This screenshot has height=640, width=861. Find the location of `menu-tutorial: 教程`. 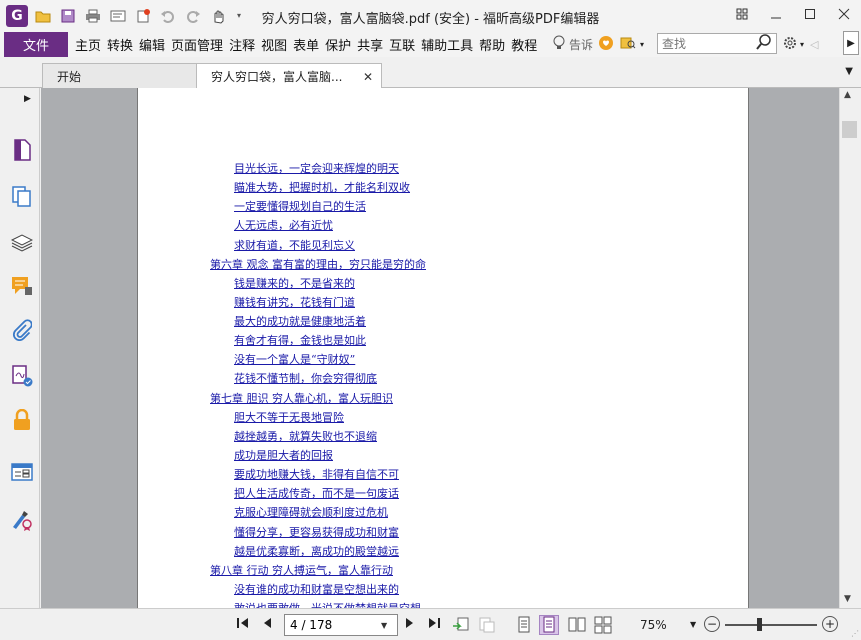

menu-tutorial: 教程 is located at coordinates (524, 44).